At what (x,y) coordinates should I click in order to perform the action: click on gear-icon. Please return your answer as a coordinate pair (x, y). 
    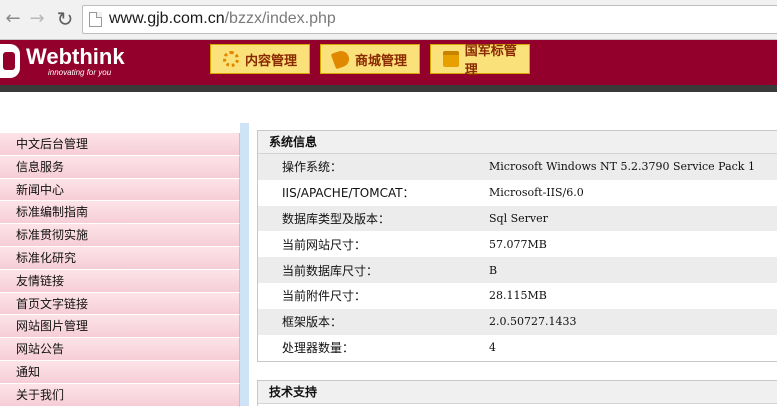
    Looking at the image, I should click on (231, 59).